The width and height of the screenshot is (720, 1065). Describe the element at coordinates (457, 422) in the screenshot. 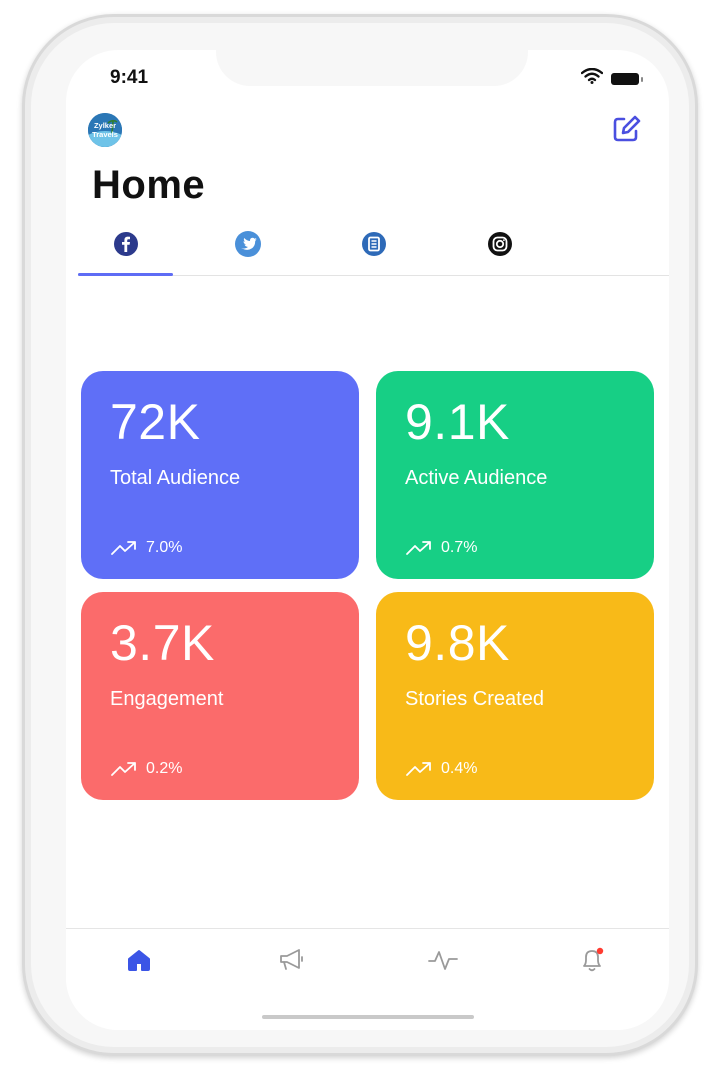

I see `stat-value: 9.1K` at that location.